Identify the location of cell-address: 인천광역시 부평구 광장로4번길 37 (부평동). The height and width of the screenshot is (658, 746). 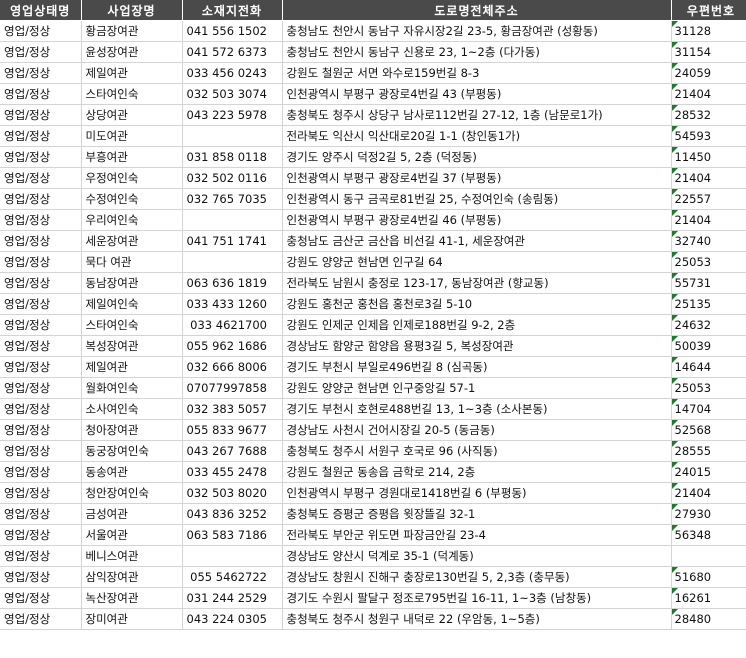
(477, 178).